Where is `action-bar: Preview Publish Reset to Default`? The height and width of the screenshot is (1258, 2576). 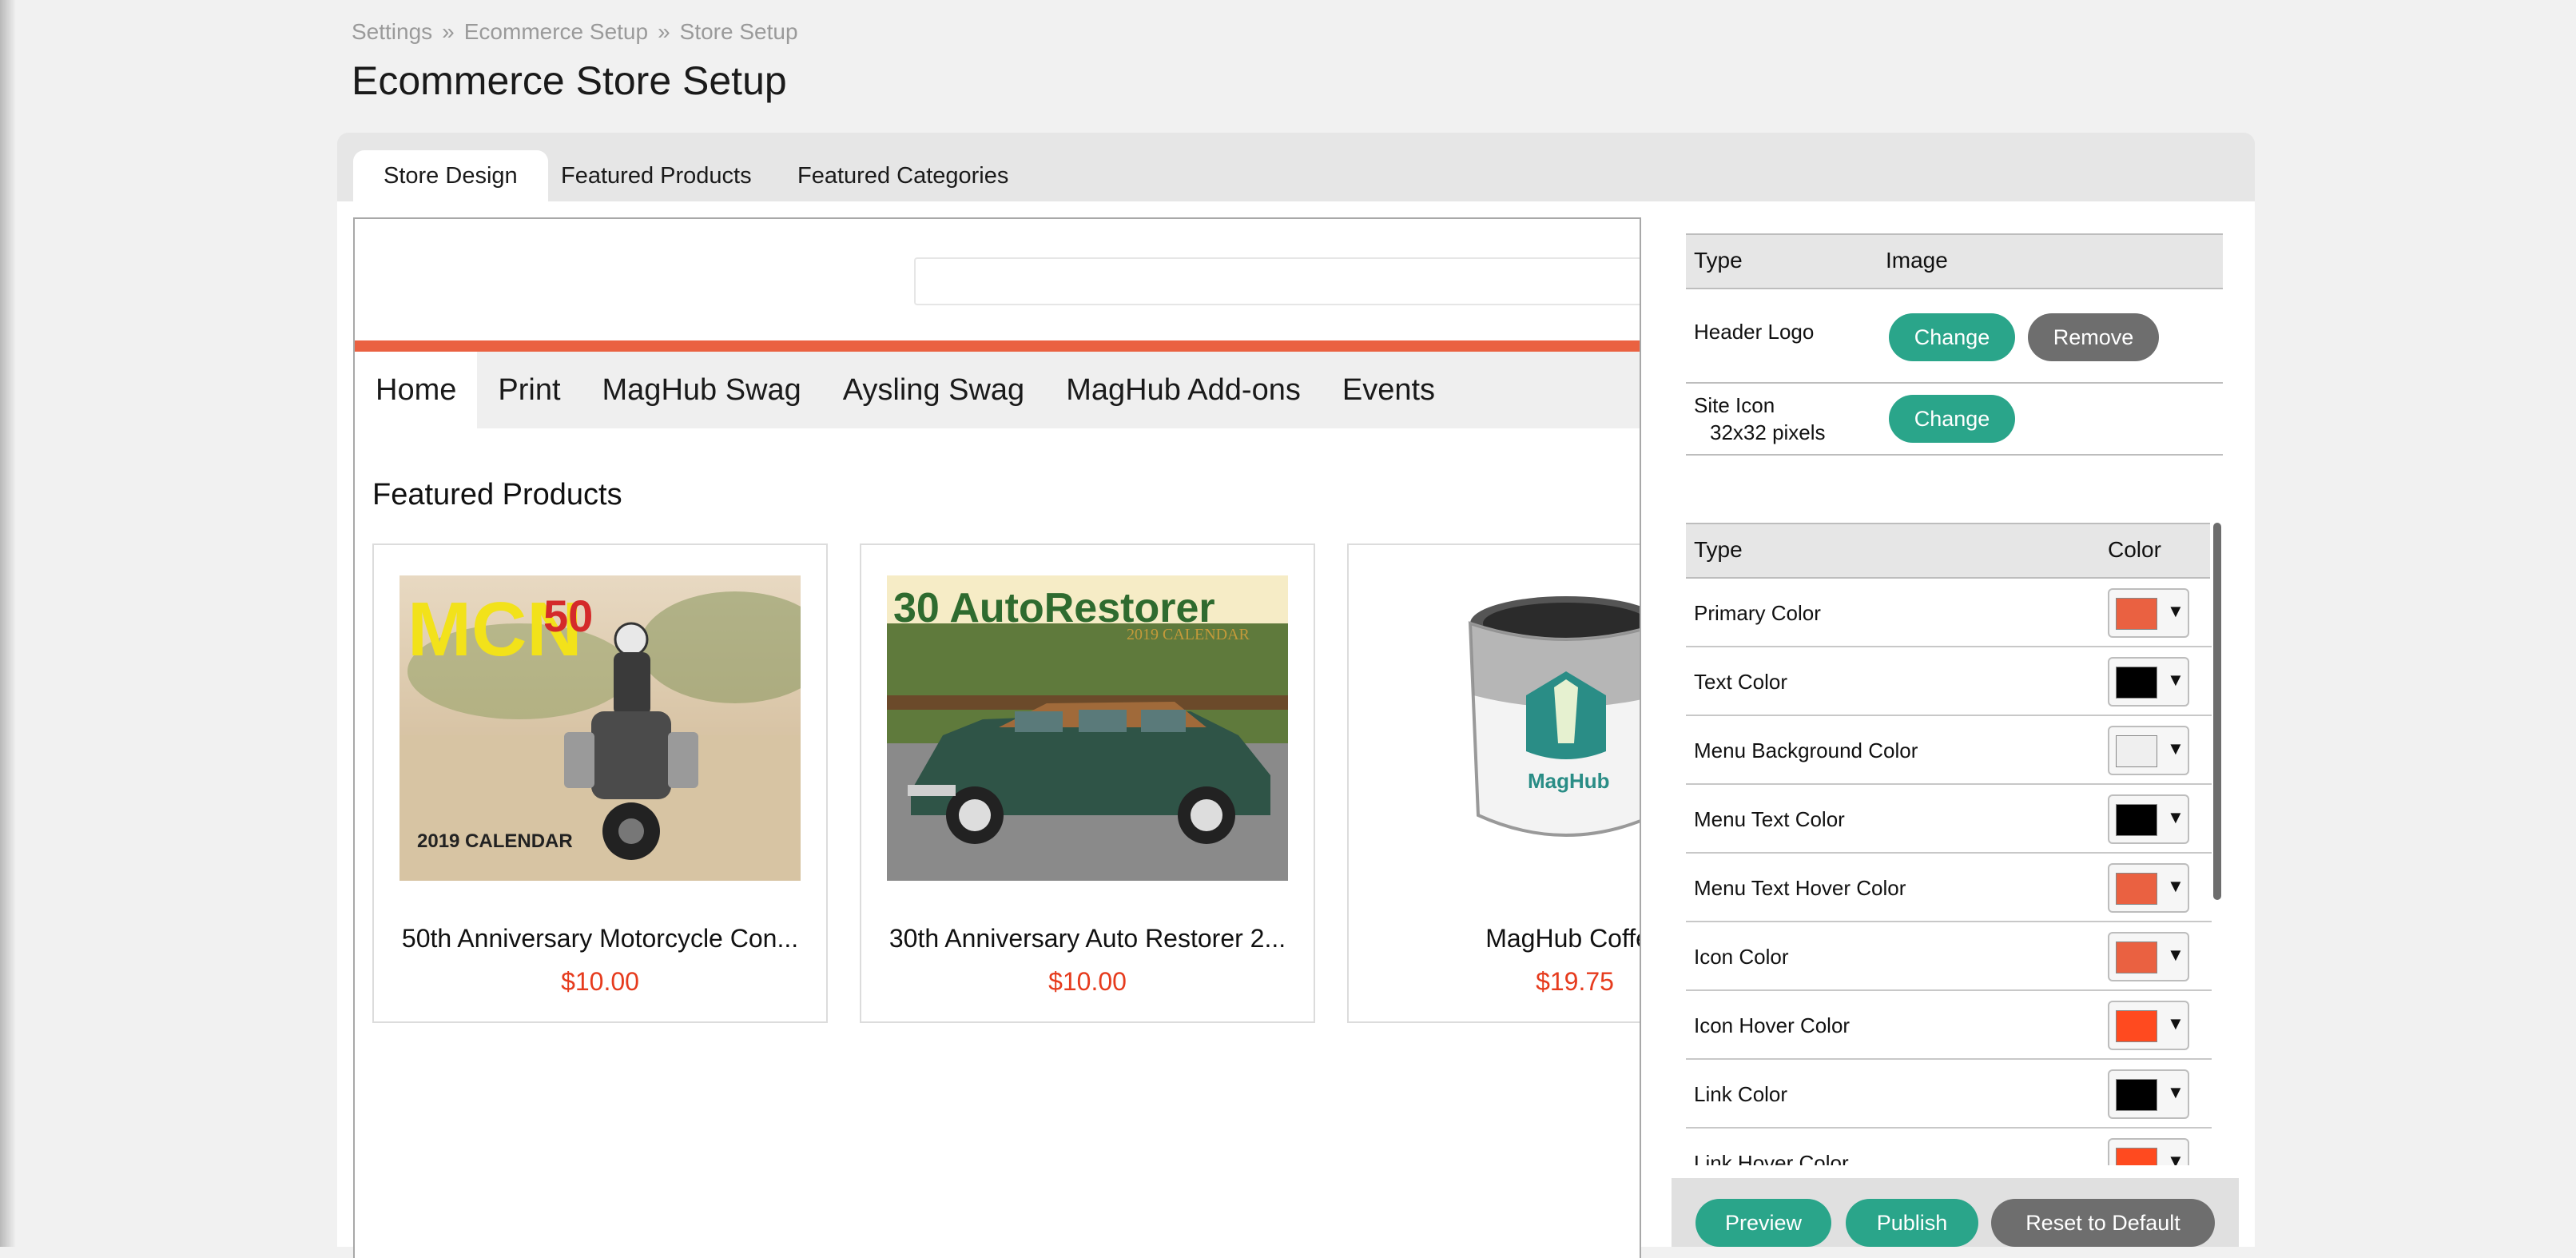 action-bar: Preview Publish Reset to Default is located at coordinates (1955, 1213).